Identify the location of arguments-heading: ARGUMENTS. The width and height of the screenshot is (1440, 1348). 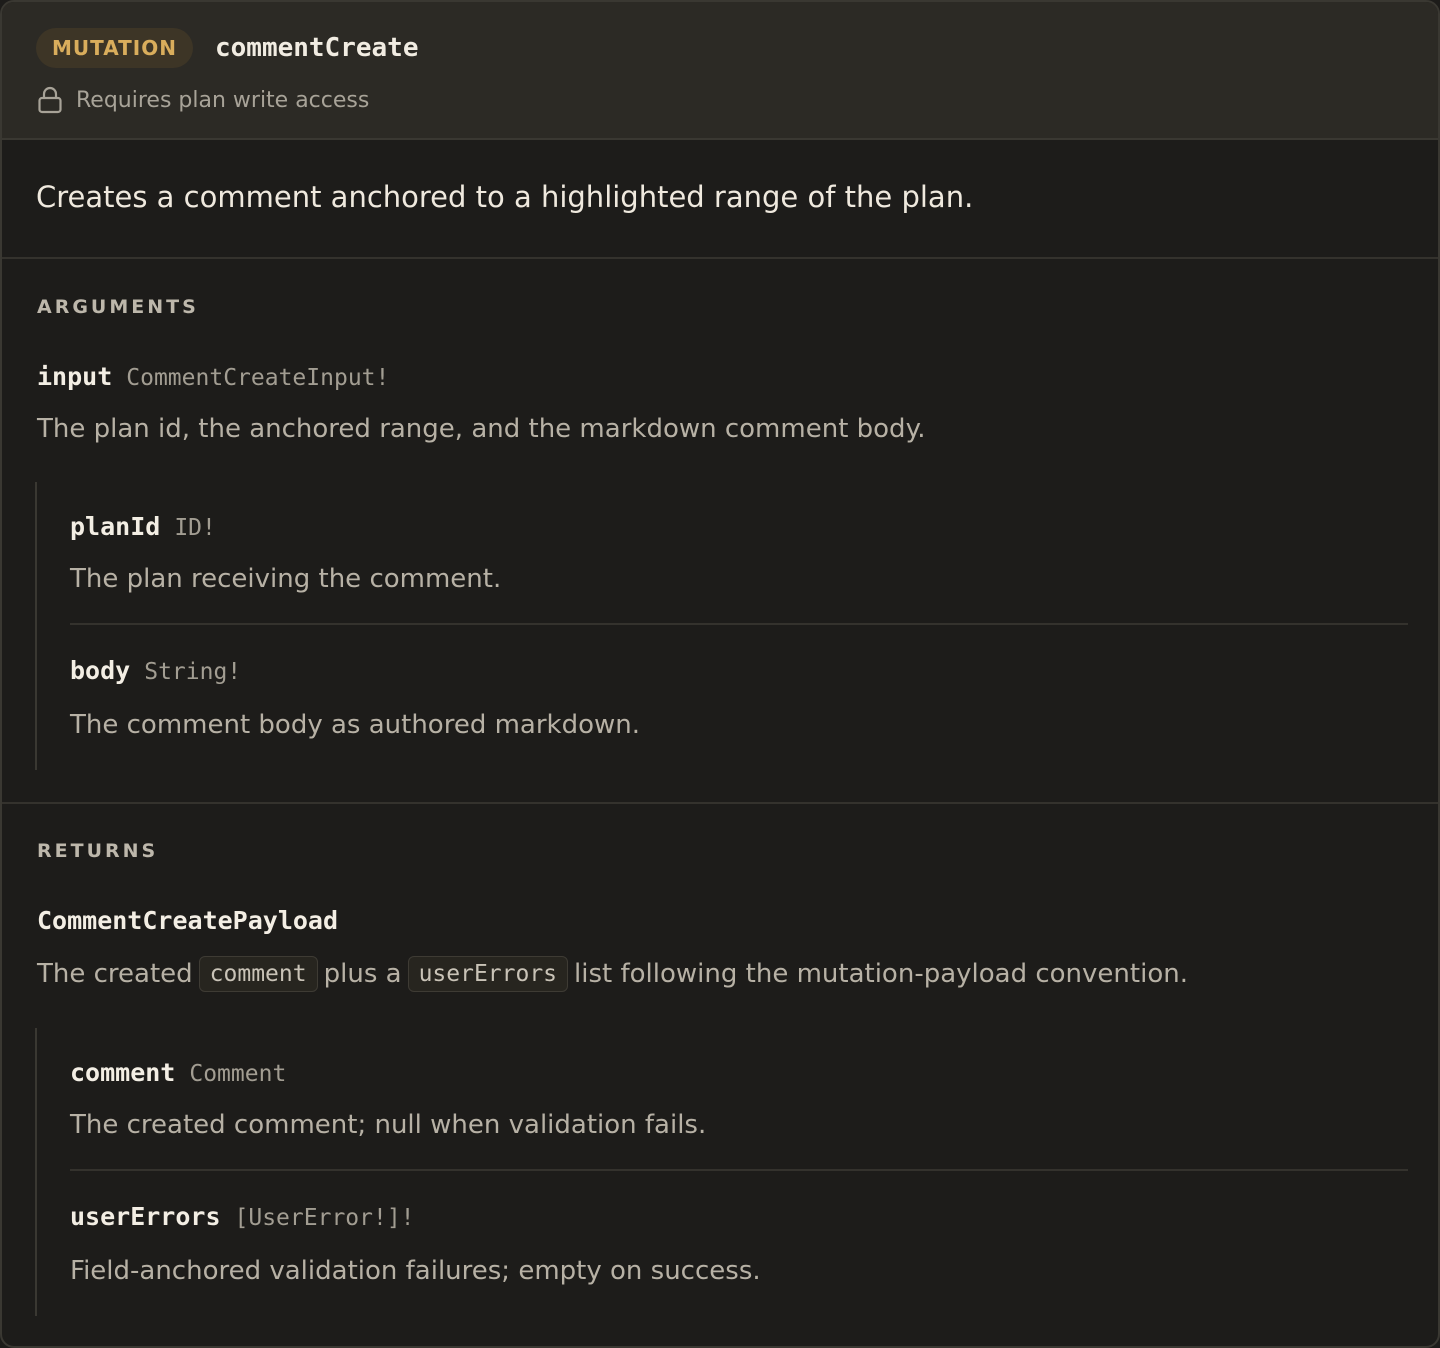
(118, 307).